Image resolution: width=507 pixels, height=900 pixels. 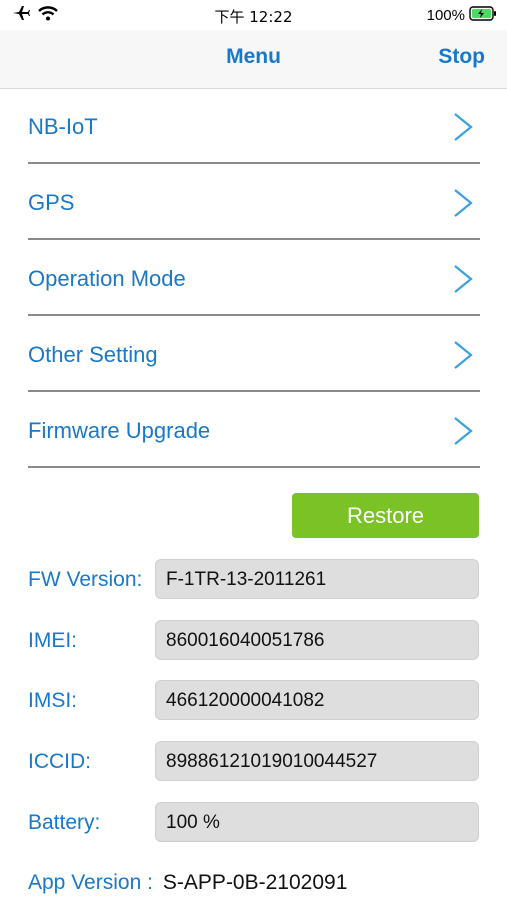 I want to click on battery-row: Battery: 100 %, so click(x=254, y=823).